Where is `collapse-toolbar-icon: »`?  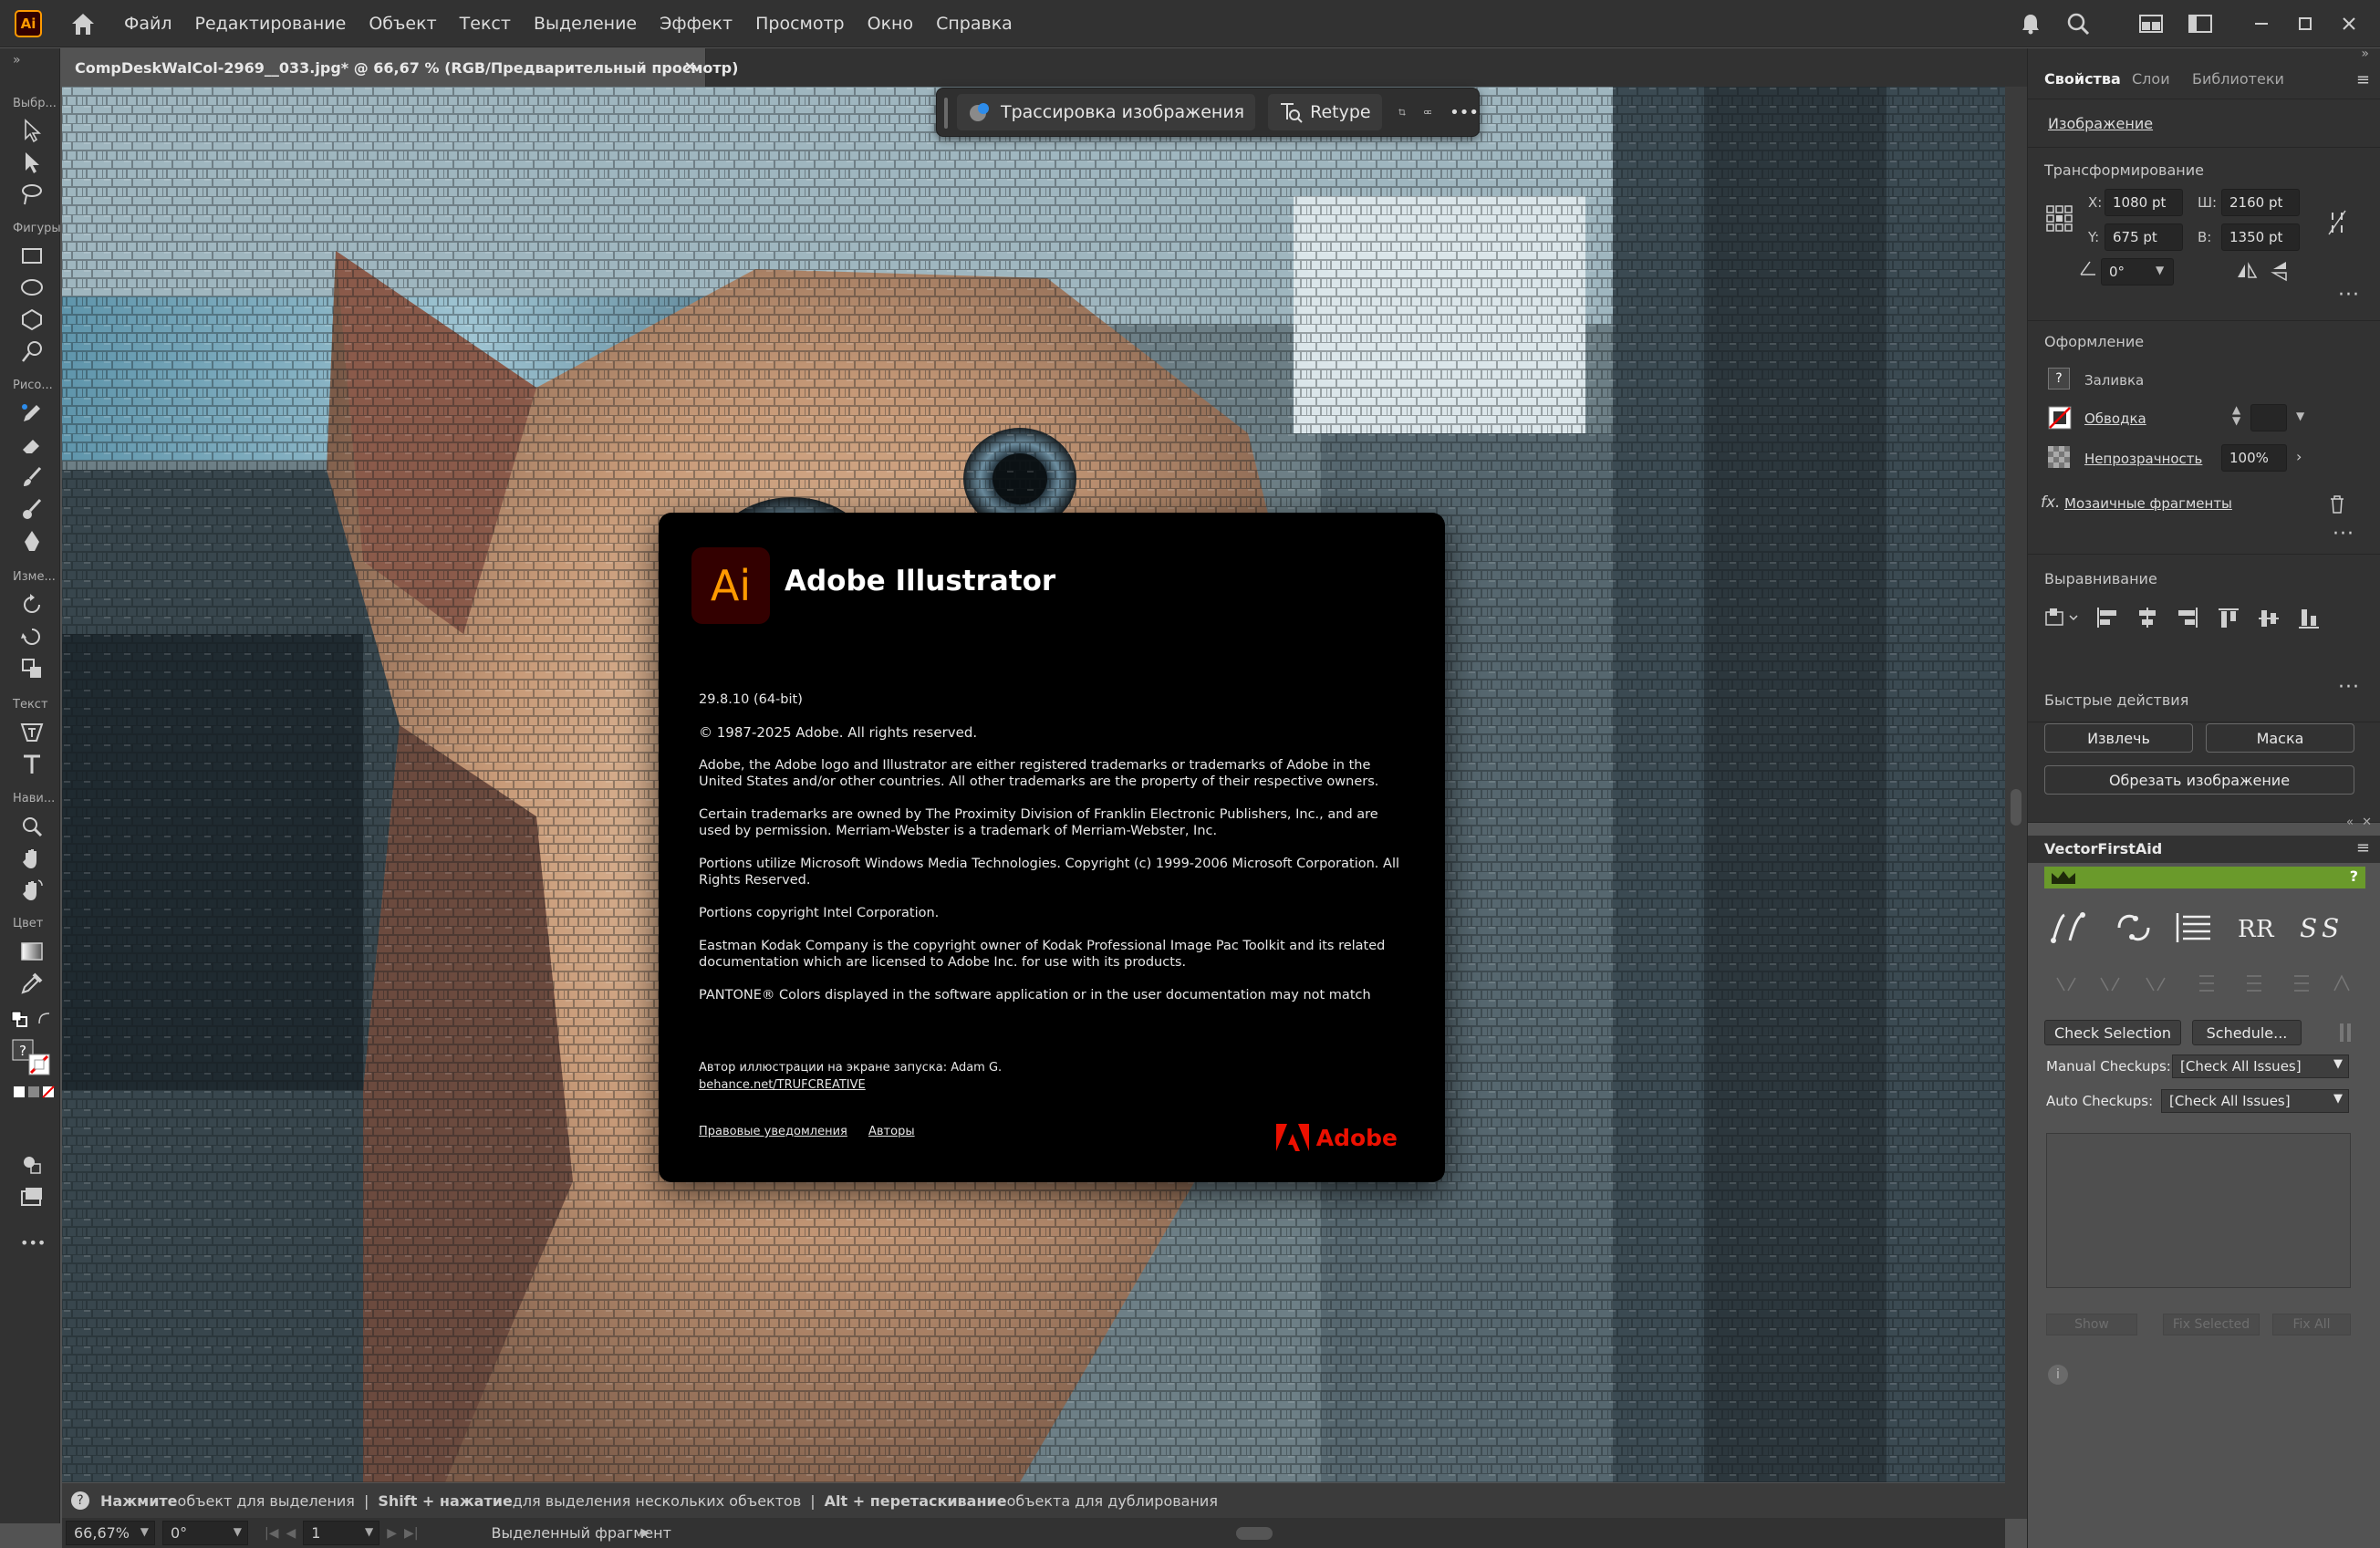
collapse-toolbar-icon: » is located at coordinates (17, 61).